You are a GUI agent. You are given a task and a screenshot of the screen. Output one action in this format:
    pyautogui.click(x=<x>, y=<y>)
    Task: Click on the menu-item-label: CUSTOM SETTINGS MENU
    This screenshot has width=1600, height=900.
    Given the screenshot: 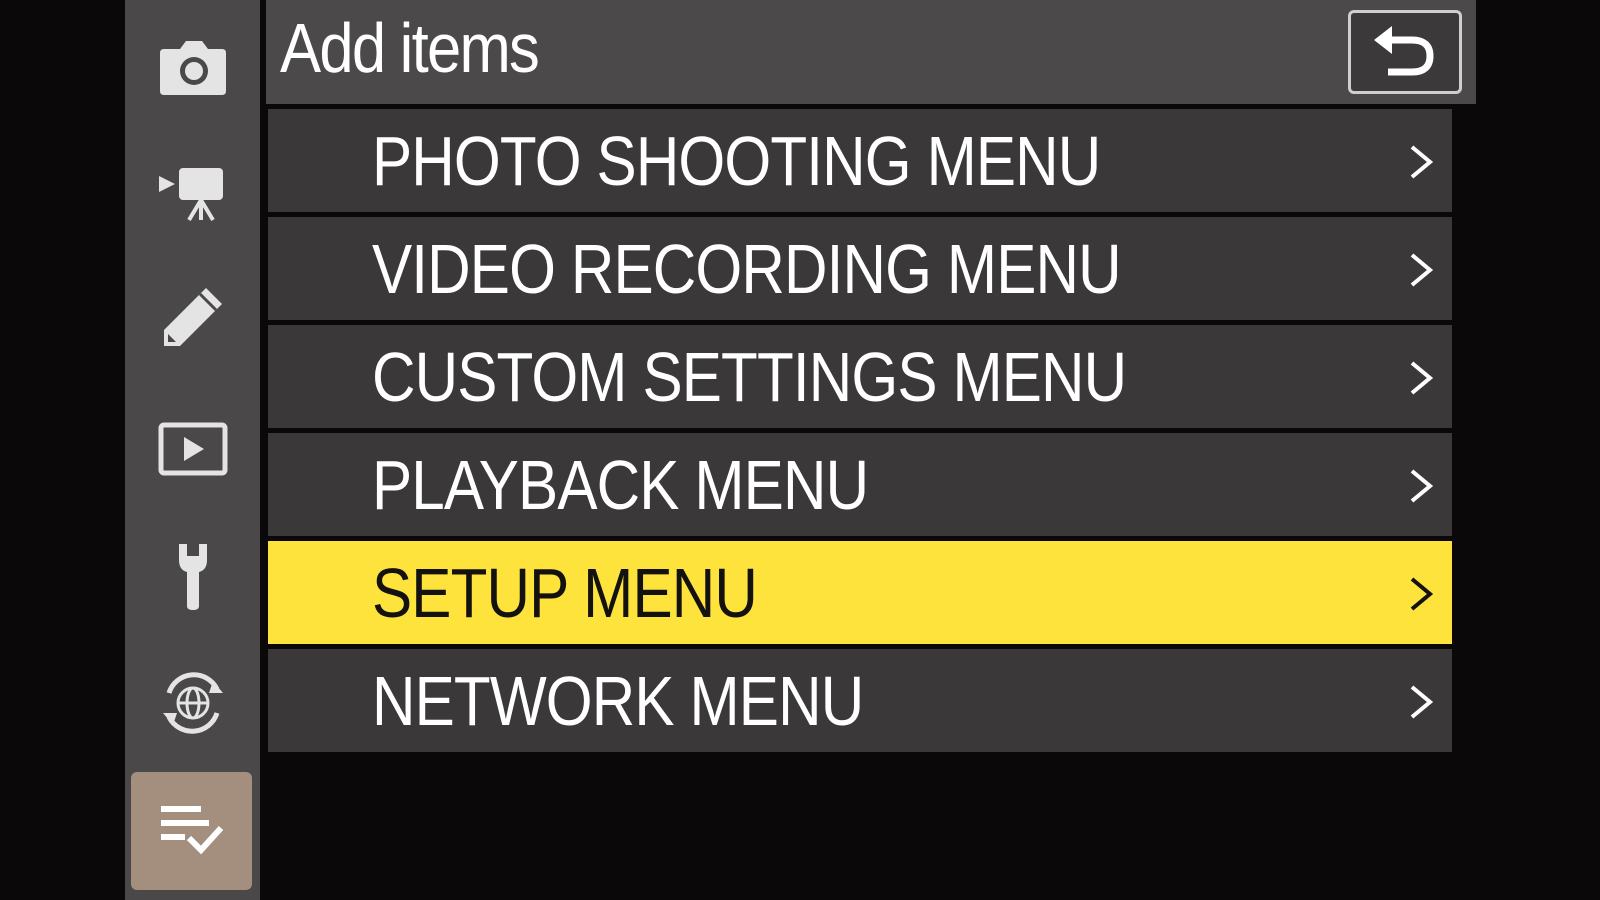 What is the action you would take?
    pyautogui.click(x=749, y=377)
    